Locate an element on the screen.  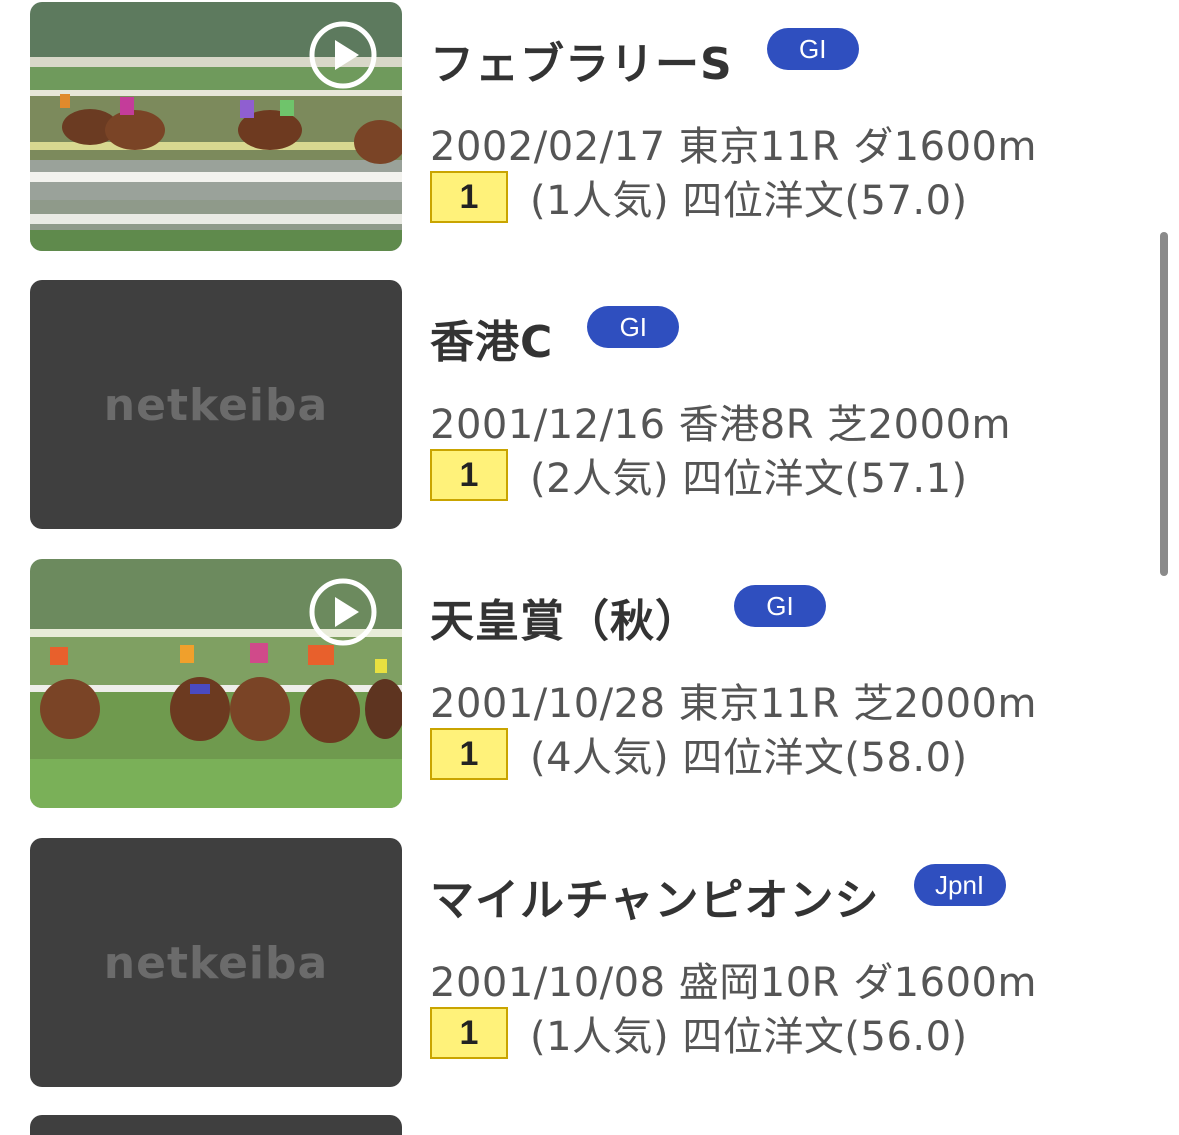
race-meta: 2002/02/17 東京11R ダ1600m is located at coordinates (733, 143).